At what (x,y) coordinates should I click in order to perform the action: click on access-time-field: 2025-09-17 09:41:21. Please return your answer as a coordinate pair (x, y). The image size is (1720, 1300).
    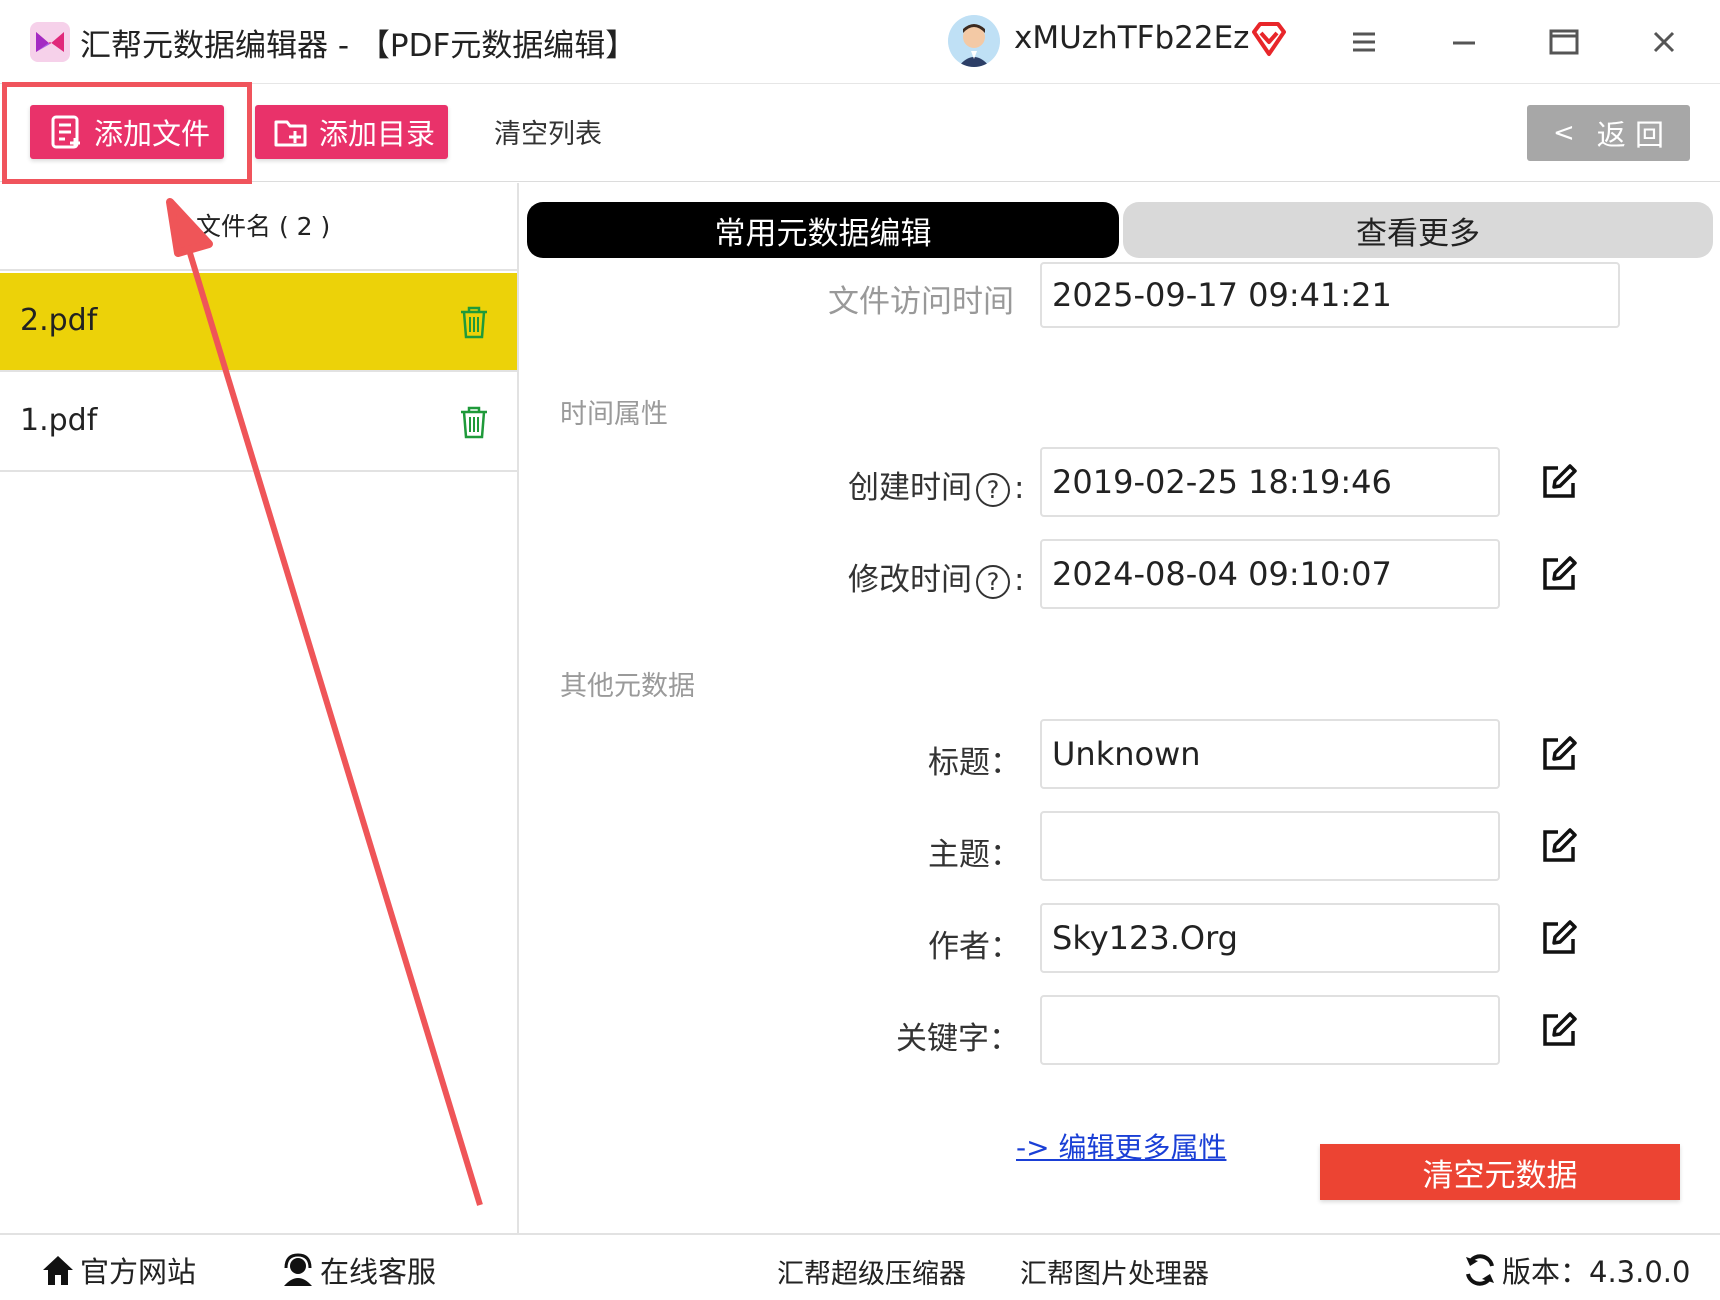
    Looking at the image, I should click on (1330, 295).